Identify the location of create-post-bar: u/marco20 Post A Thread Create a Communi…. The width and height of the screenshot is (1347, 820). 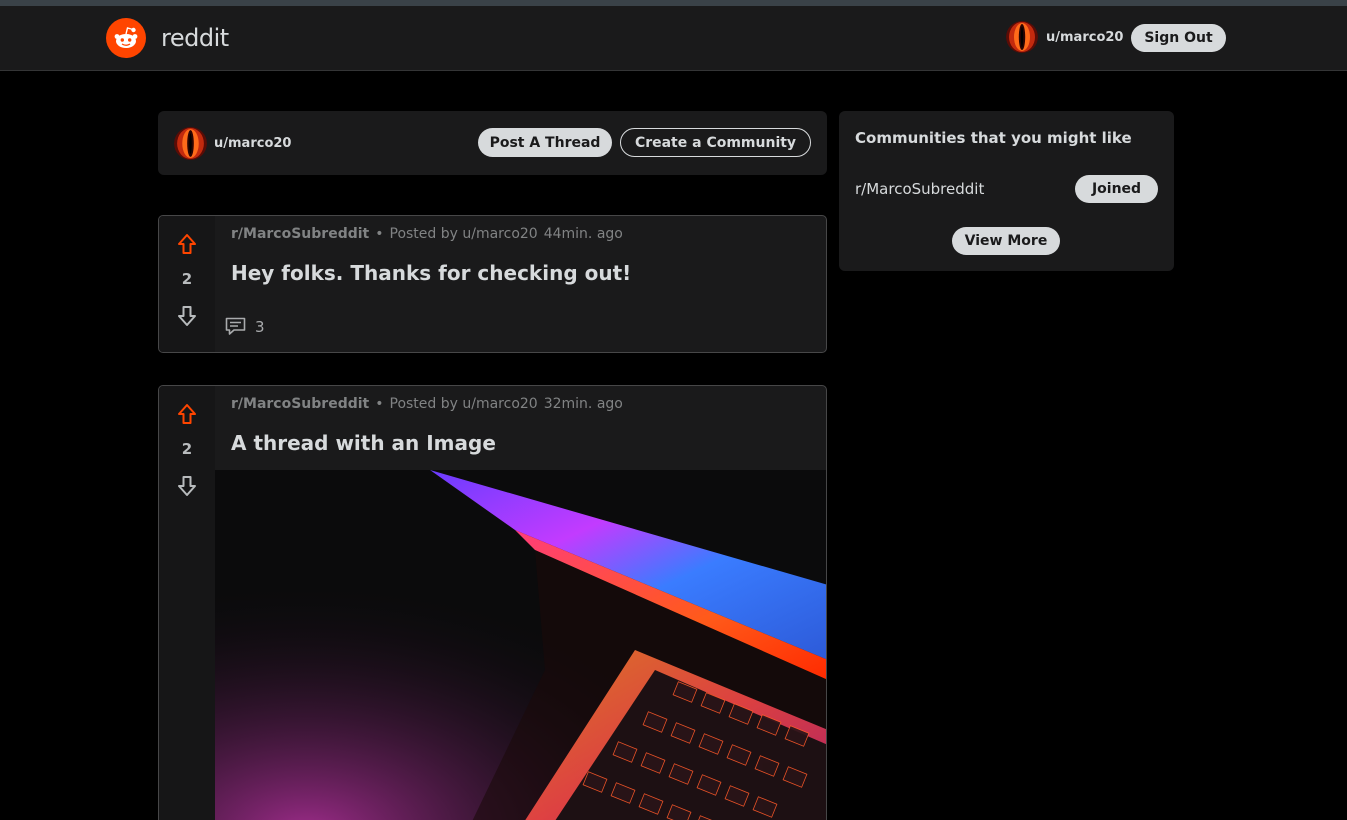
(492, 143).